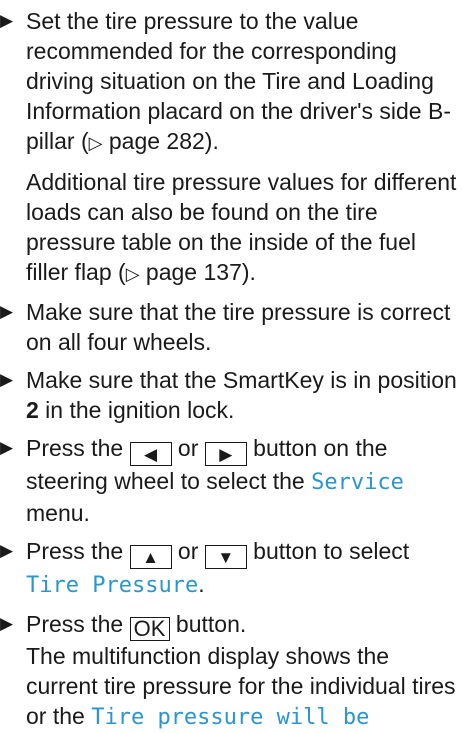 The image size is (463, 733). I want to click on step-text-b: in the ignition lock., so click(136, 410).